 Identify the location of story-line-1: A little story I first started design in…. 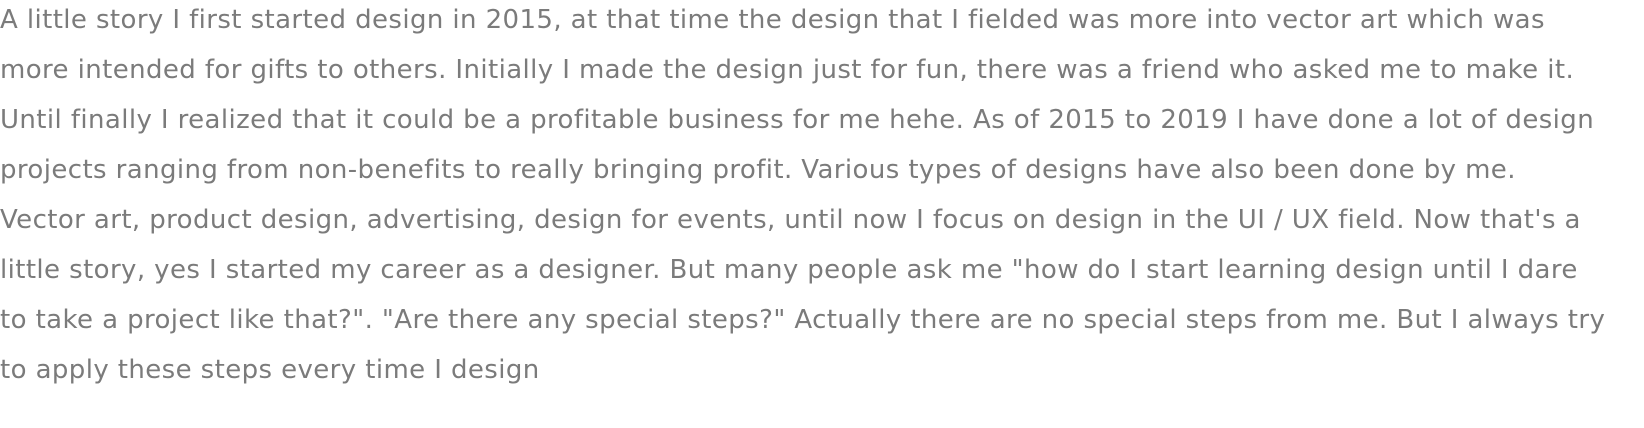
(772, 20).